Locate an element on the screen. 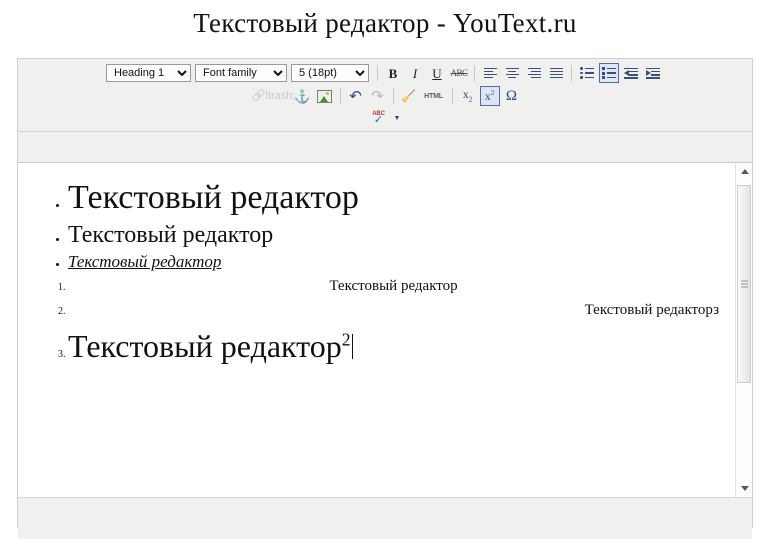 This screenshot has width=770, height=546. toolbar-row-2: 🔗 ltrash; ⚓ ↶ ↷ 🧹 HTML x2 x2 Ω is located at coordinates (385, 96).